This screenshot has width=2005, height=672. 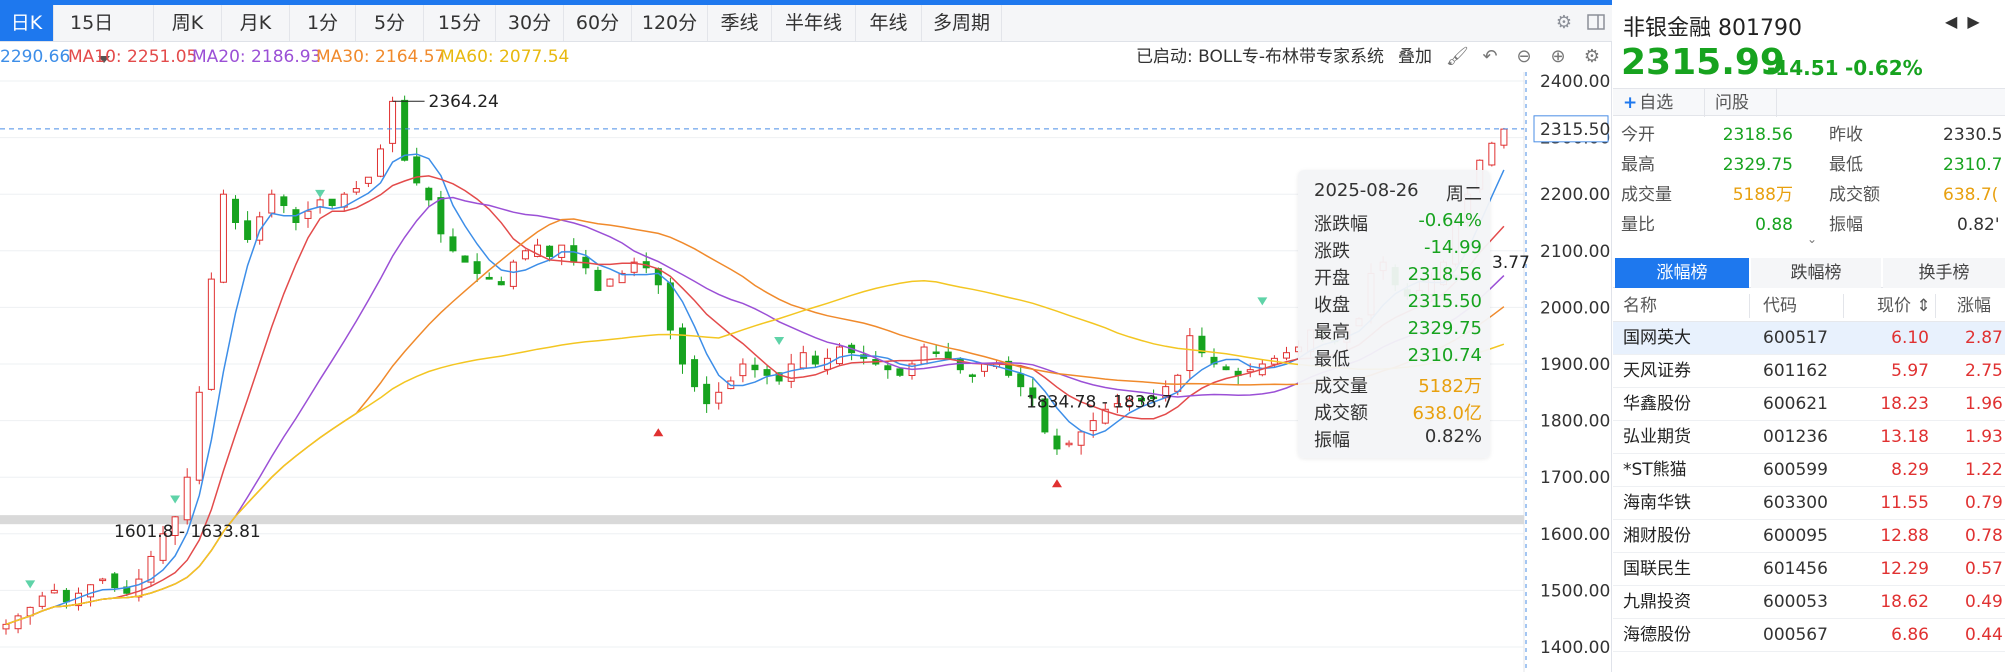 I want to click on quote-label-volume-ratio: 量比, so click(x=1638, y=225).